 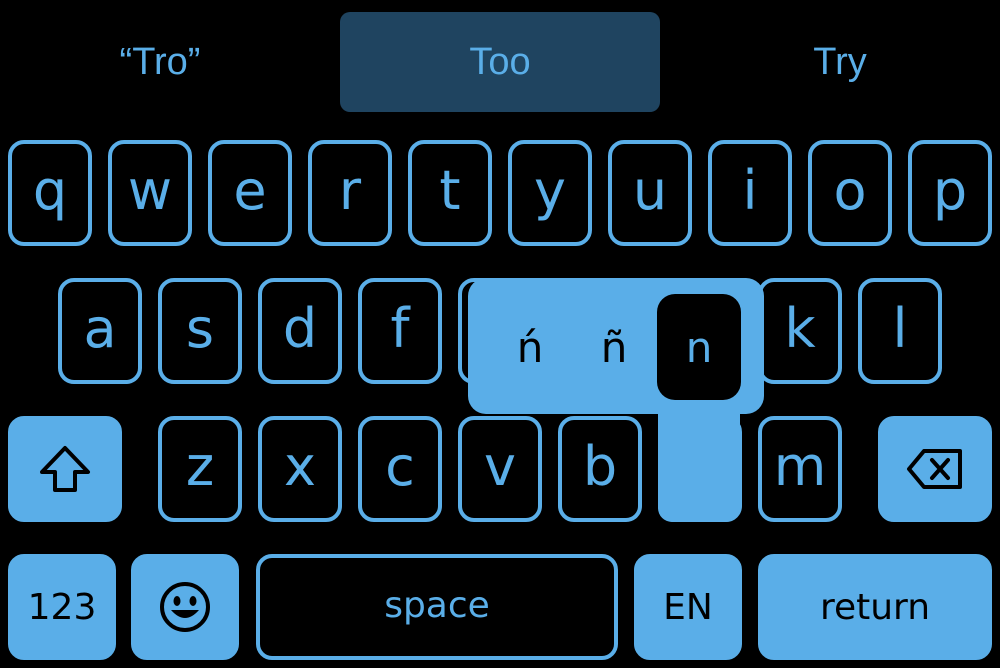 I want to click on emoji-key, so click(x=185, y=607).